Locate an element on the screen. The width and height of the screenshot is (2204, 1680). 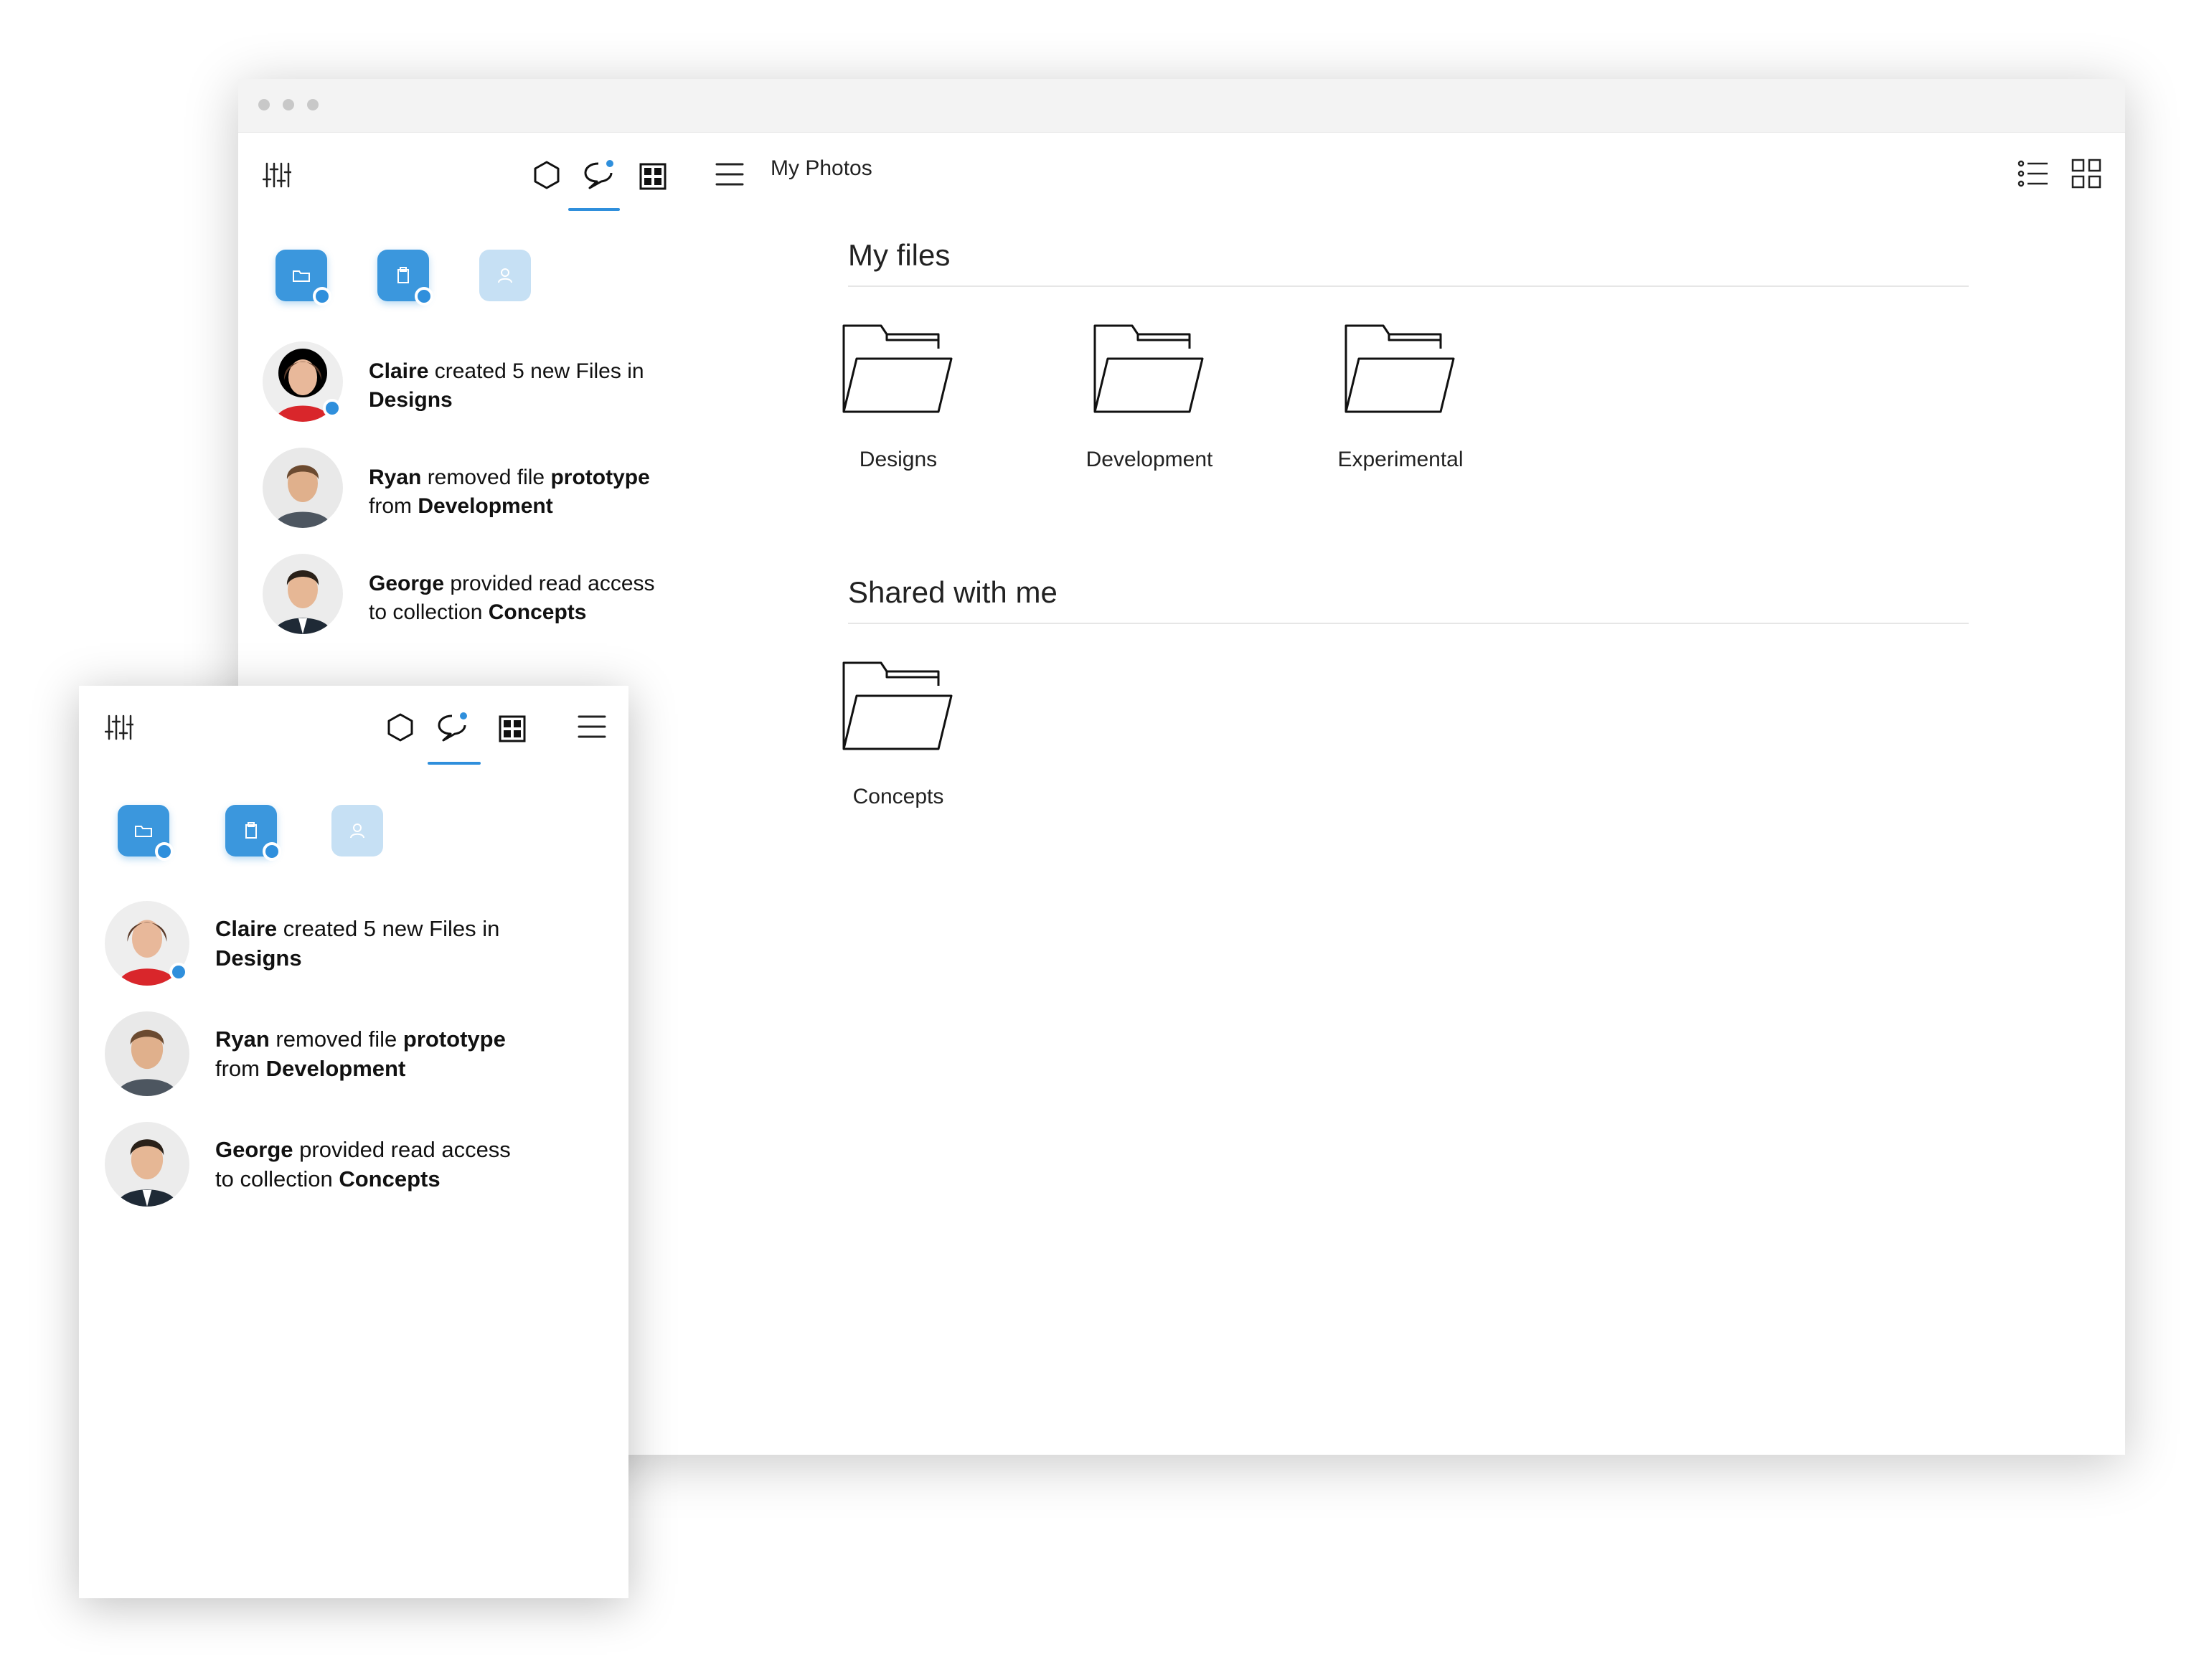
folder-item: Concepts is located at coordinates (898, 734).